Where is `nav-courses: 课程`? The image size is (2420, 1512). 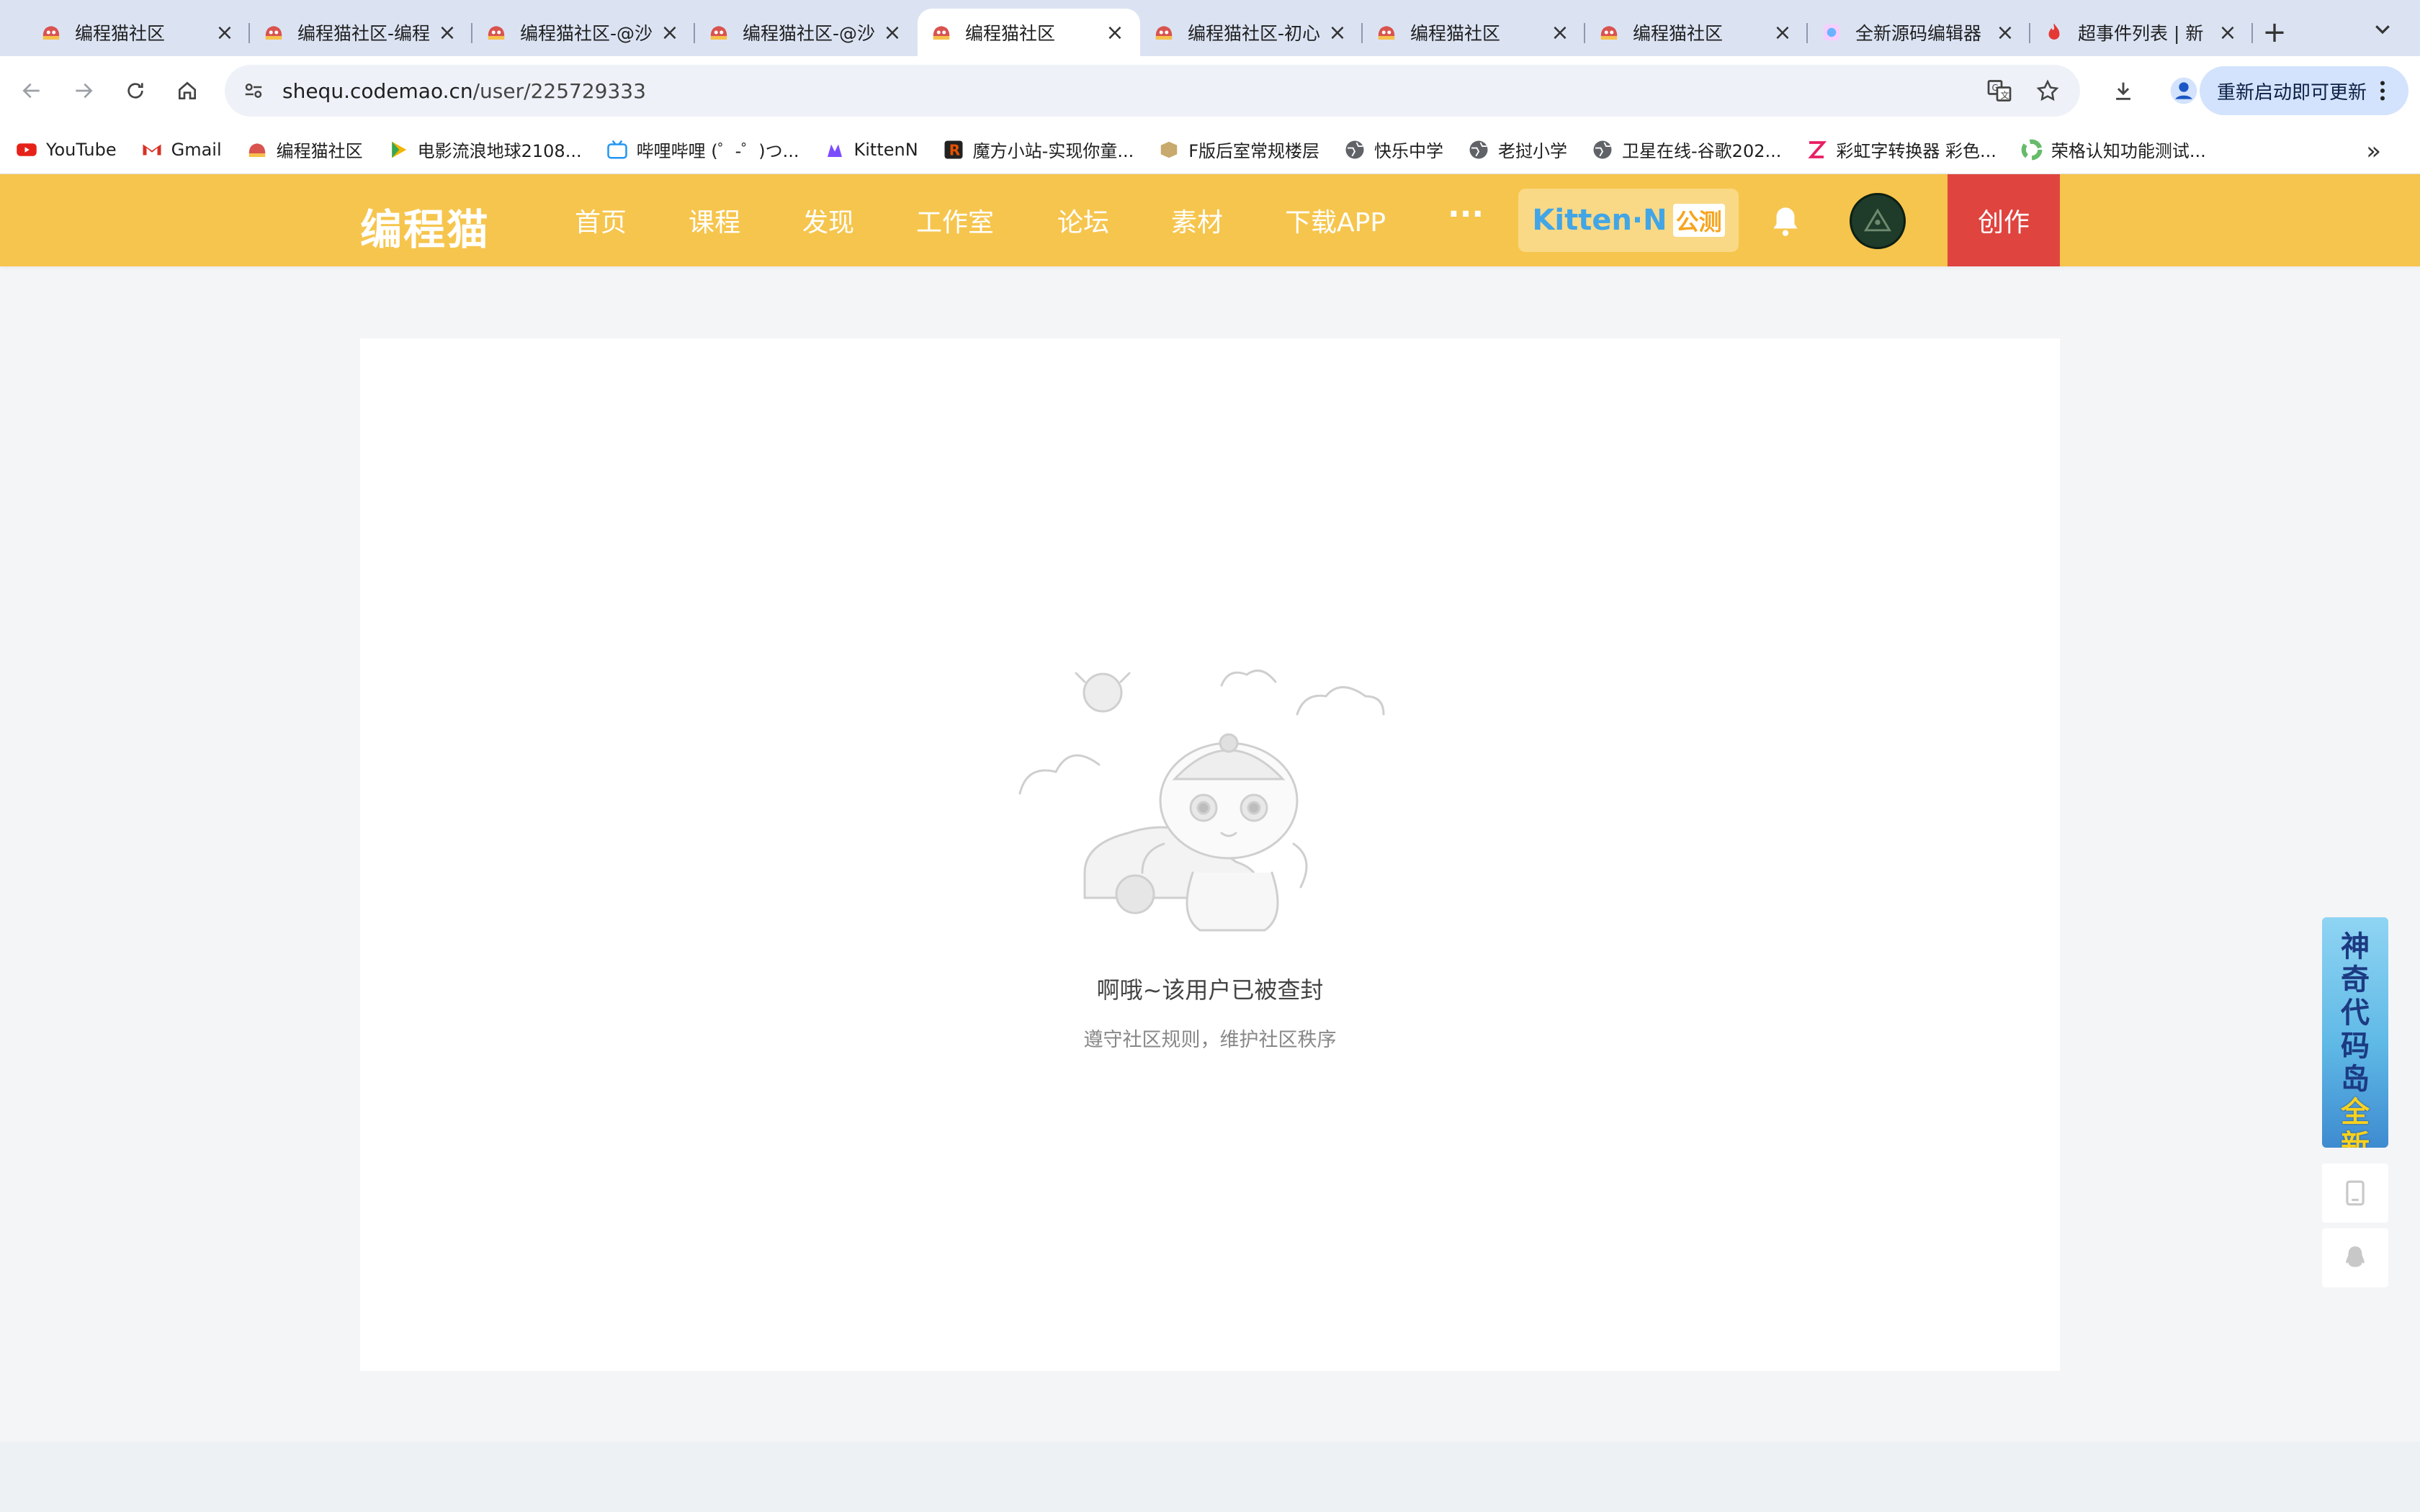
nav-courses: 课程 is located at coordinates (714, 220).